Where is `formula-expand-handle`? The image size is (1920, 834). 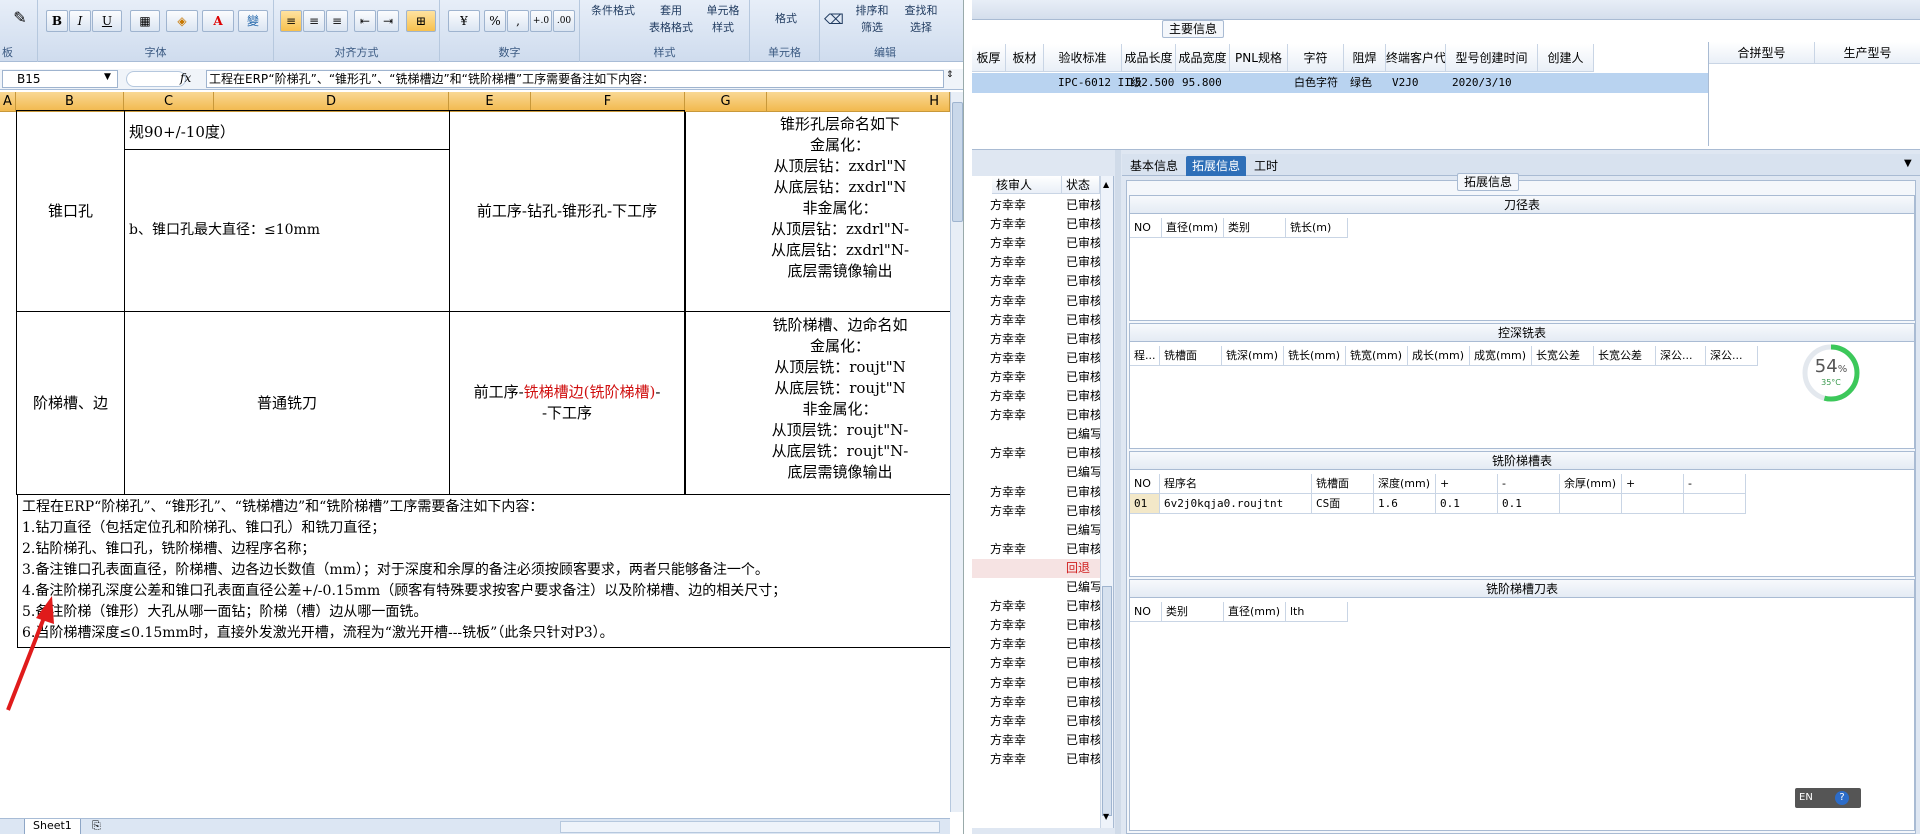 formula-expand-handle is located at coordinates (156, 79).